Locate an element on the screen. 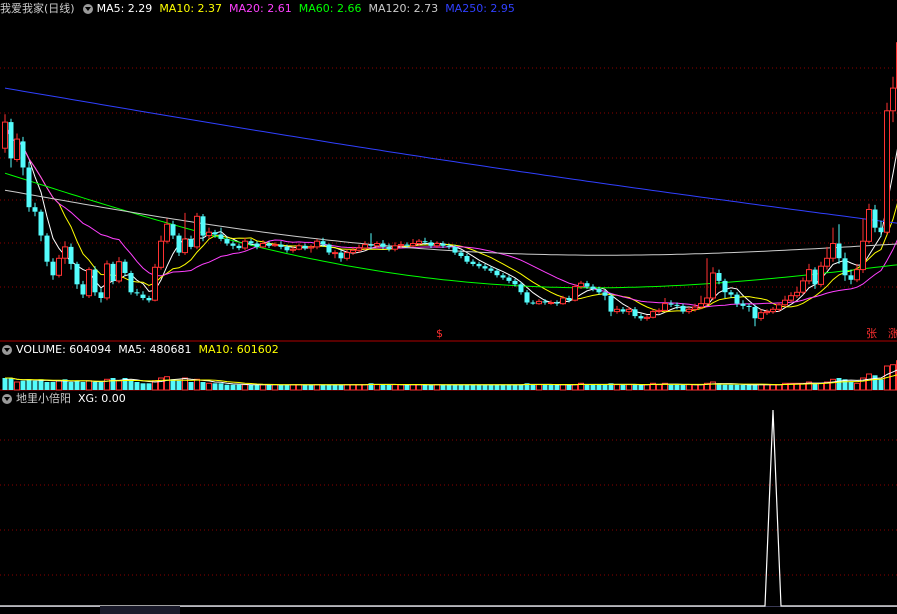 The height and width of the screenshot is (614, 897). scroll-thumb is located at coordinates (140, 610).